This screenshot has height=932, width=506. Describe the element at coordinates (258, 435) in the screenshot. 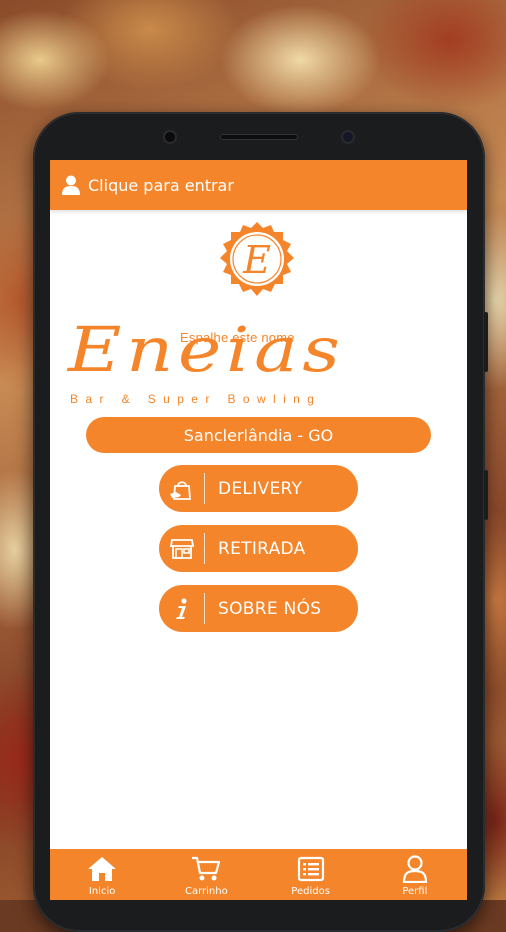

I see `location-selector: Sanclerlândia - GO` at that location.